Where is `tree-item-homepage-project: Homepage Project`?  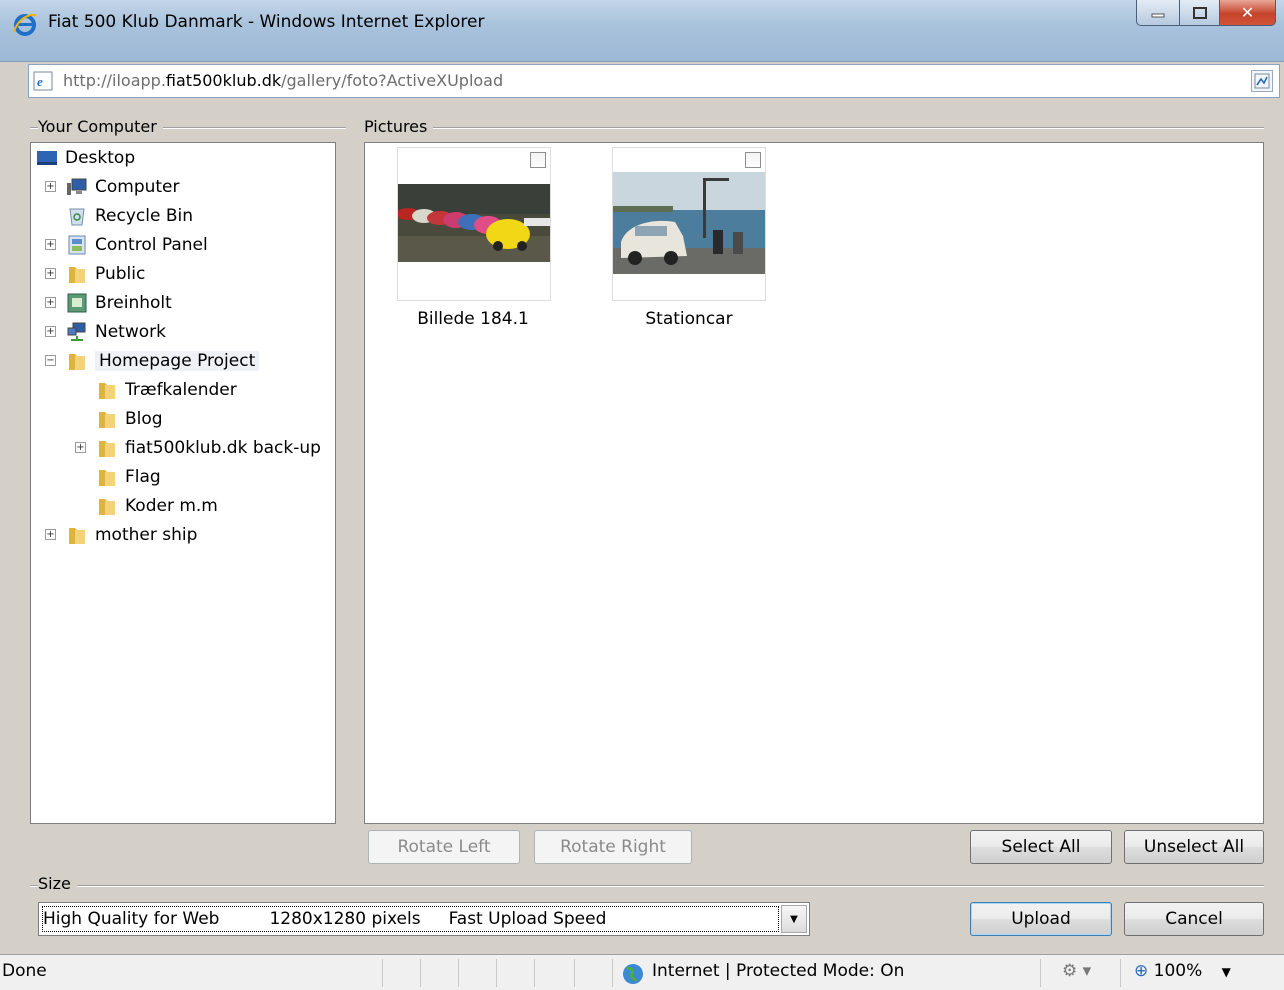
tree-item-homepage-project: Homepage Project is located at coordinates (163, 361).